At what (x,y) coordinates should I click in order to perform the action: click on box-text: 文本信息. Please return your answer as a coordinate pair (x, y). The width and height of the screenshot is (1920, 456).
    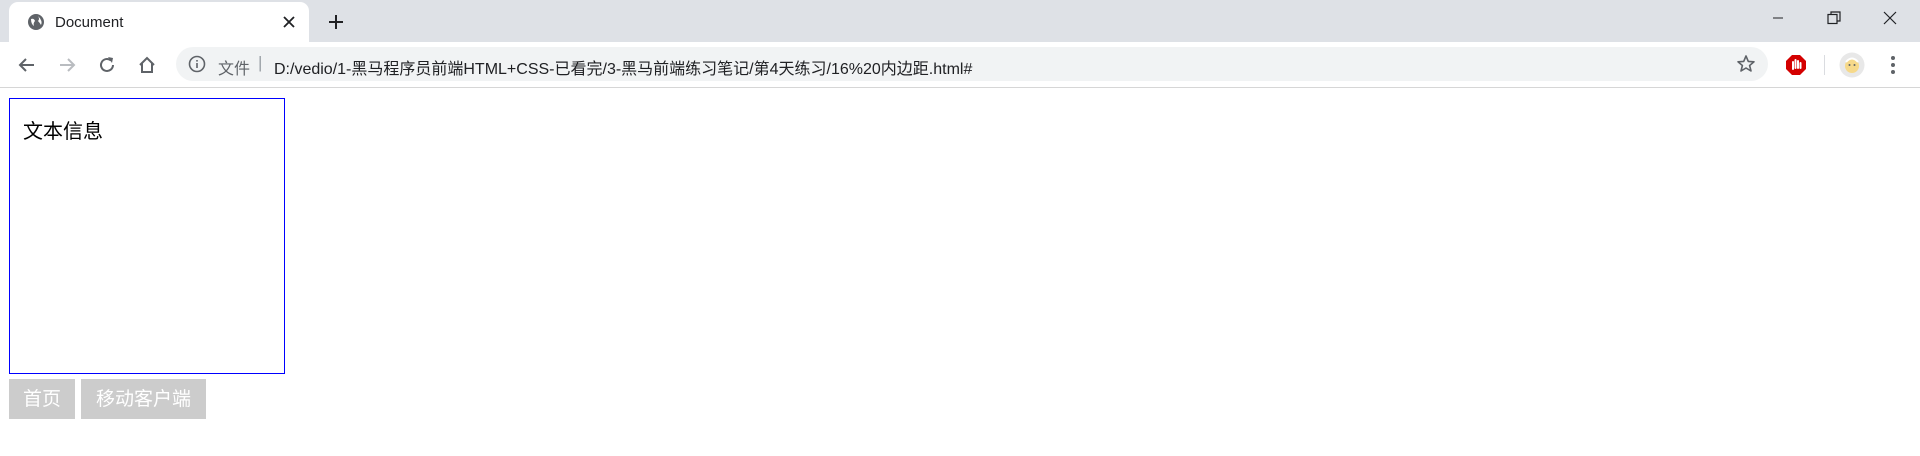
    Looking at the image, I should click on (63, 131).